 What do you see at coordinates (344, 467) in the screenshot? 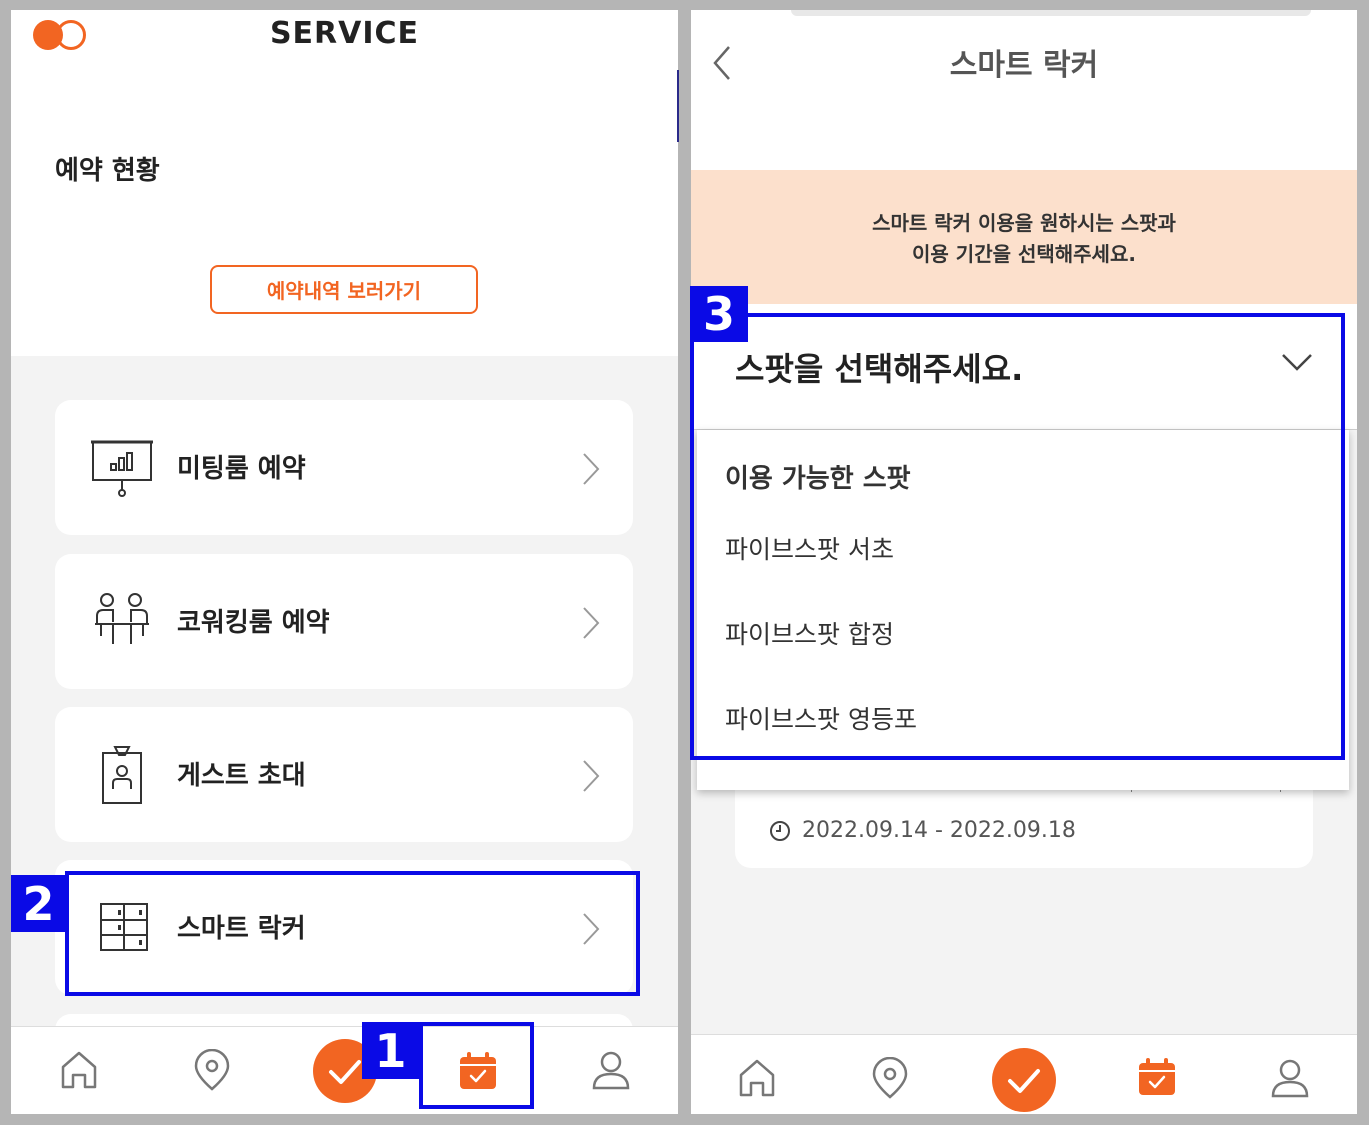
I see `menu-item-meeting-room: 미팅룸 예약` at bounding box center [344, 467].